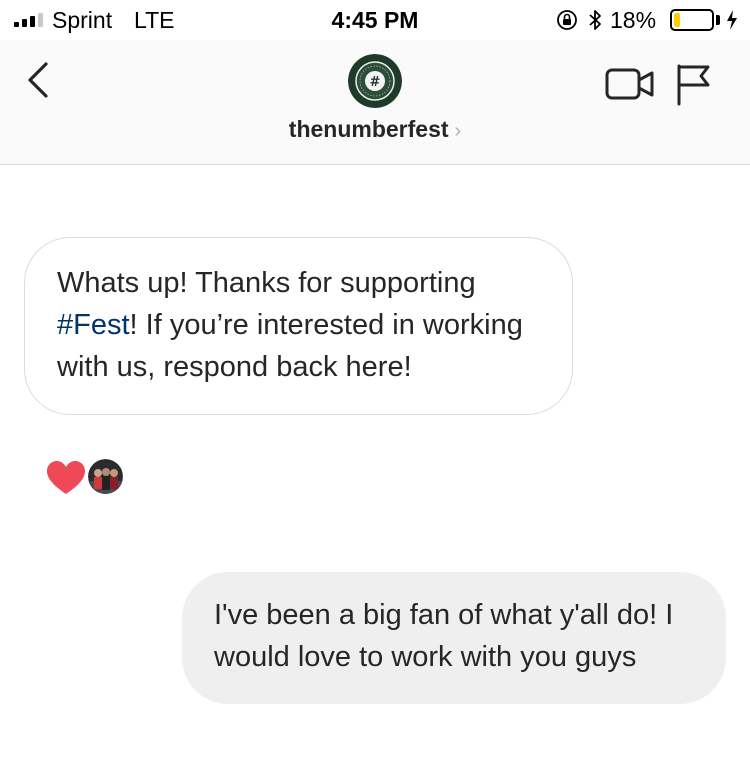 Image resolution: width=750 pixels, height=758 pixels. I want to click on chevron-right-icon: ›, so click(458, 131).